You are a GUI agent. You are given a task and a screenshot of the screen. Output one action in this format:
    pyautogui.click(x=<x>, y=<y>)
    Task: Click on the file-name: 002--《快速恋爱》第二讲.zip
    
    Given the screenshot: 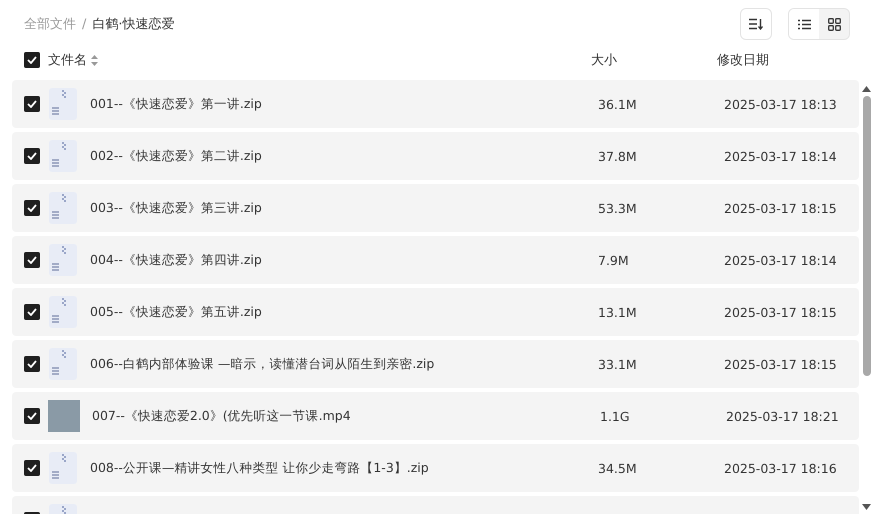 What is the action you would take?
    pyautogui.click(x=344, y=156)
    